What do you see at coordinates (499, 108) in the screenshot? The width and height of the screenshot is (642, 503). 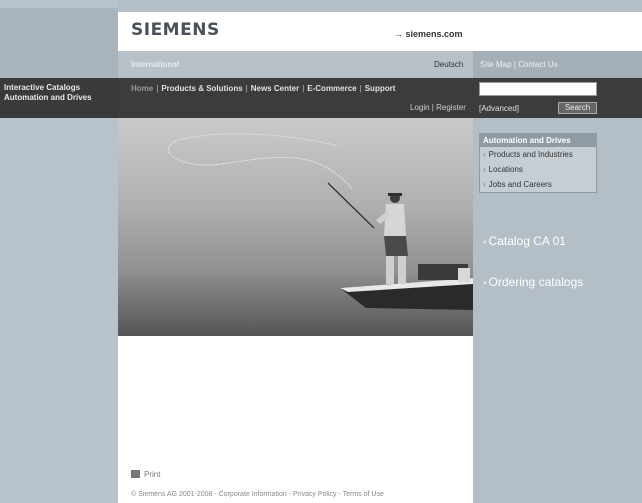 I see `advanced-search-link: [Advanced]` at bounding box center [499, 108].